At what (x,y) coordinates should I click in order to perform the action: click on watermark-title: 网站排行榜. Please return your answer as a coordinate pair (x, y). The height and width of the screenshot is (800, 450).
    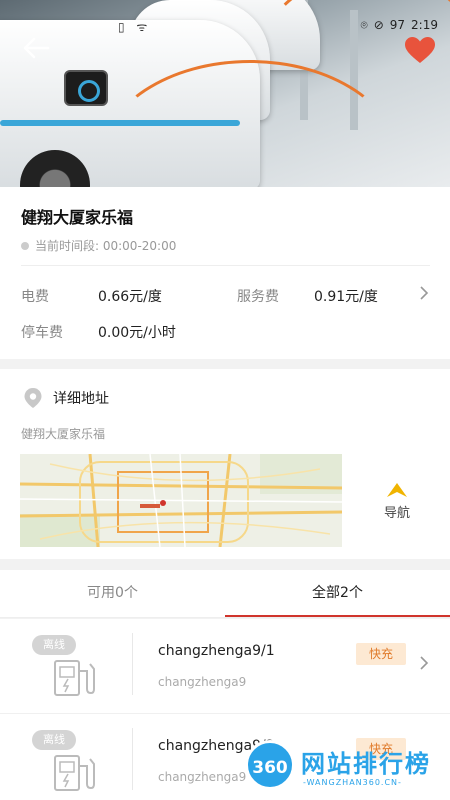
    Looking at the image, I should click on (366, 764).